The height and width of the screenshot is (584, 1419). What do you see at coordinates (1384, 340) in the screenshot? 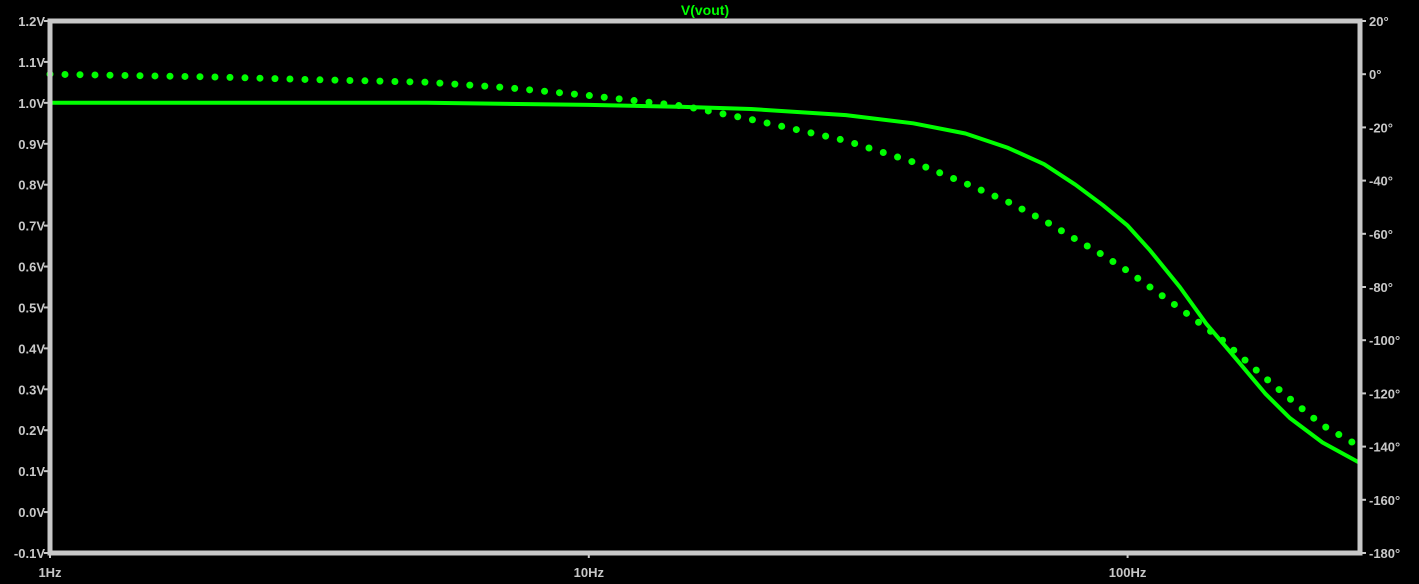
I see `y2-tick-label: -100°` at bounding box center [1384, 340].